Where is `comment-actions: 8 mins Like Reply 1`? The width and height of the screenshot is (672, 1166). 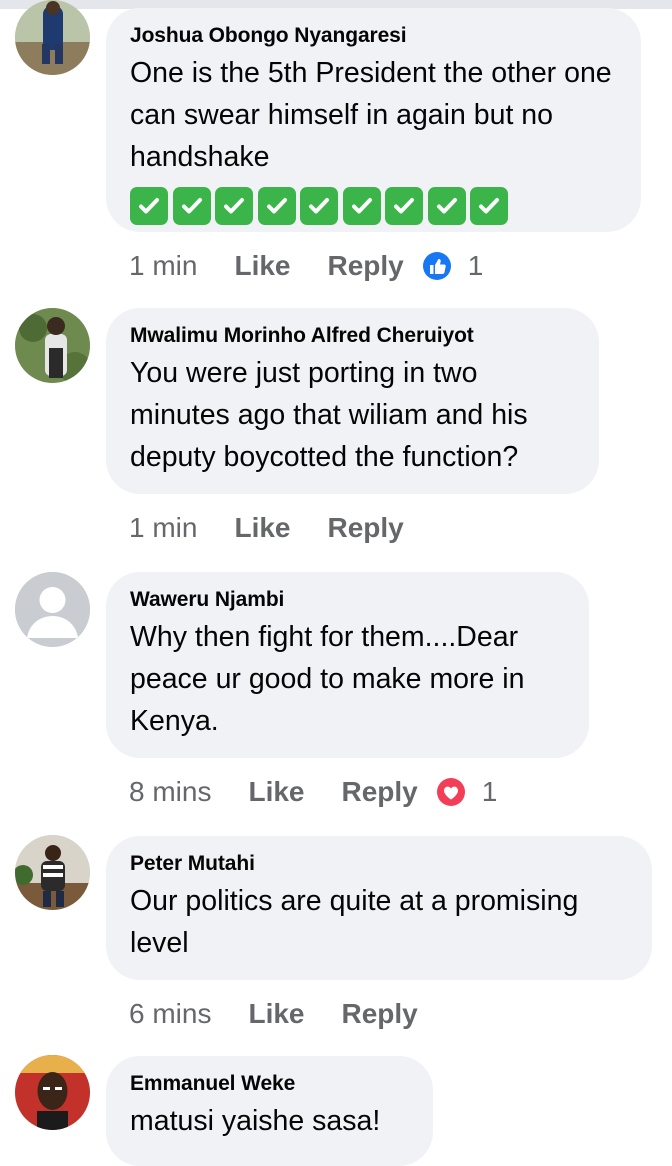
comment-actions: 8 mins Like Reply 1 is located at coordinates (313, 792).